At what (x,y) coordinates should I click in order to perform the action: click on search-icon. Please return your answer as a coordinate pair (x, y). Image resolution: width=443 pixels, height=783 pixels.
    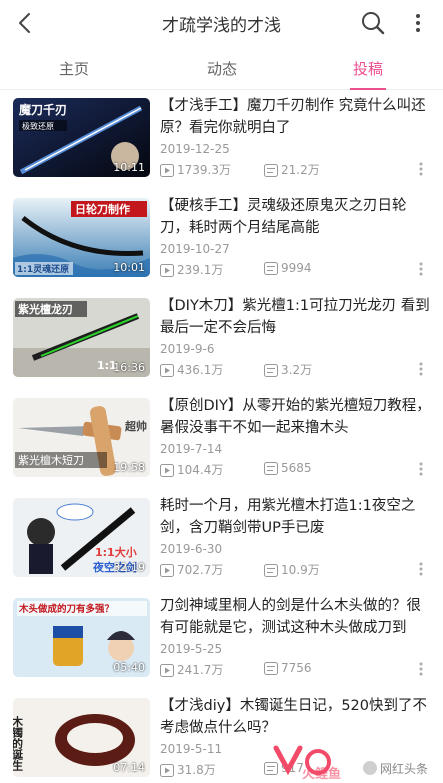
    Looking at the image, I should click on (373, 23).